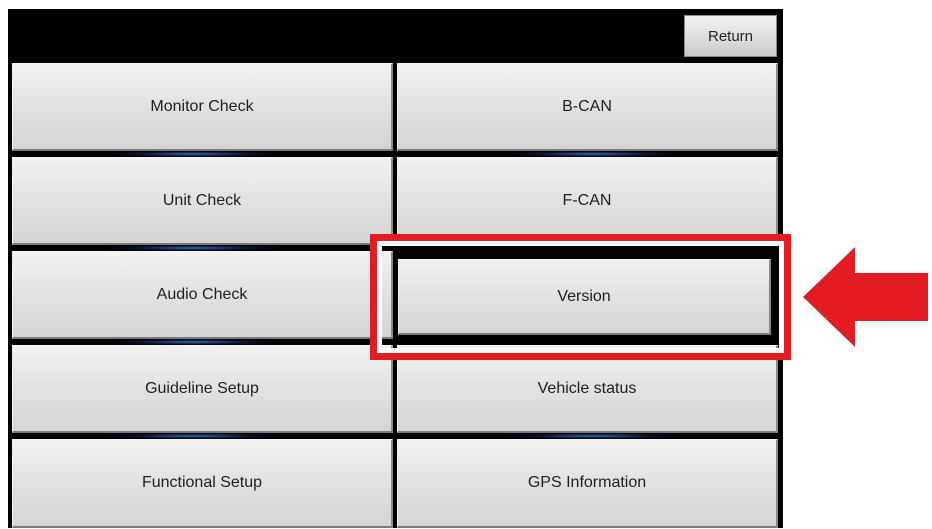 The width and height of the screenshot is (932, 529). What do you see at coordinates (865, 297) in the screenshot?
I see `arrow-left-icon` at bounding box center [865, 297].